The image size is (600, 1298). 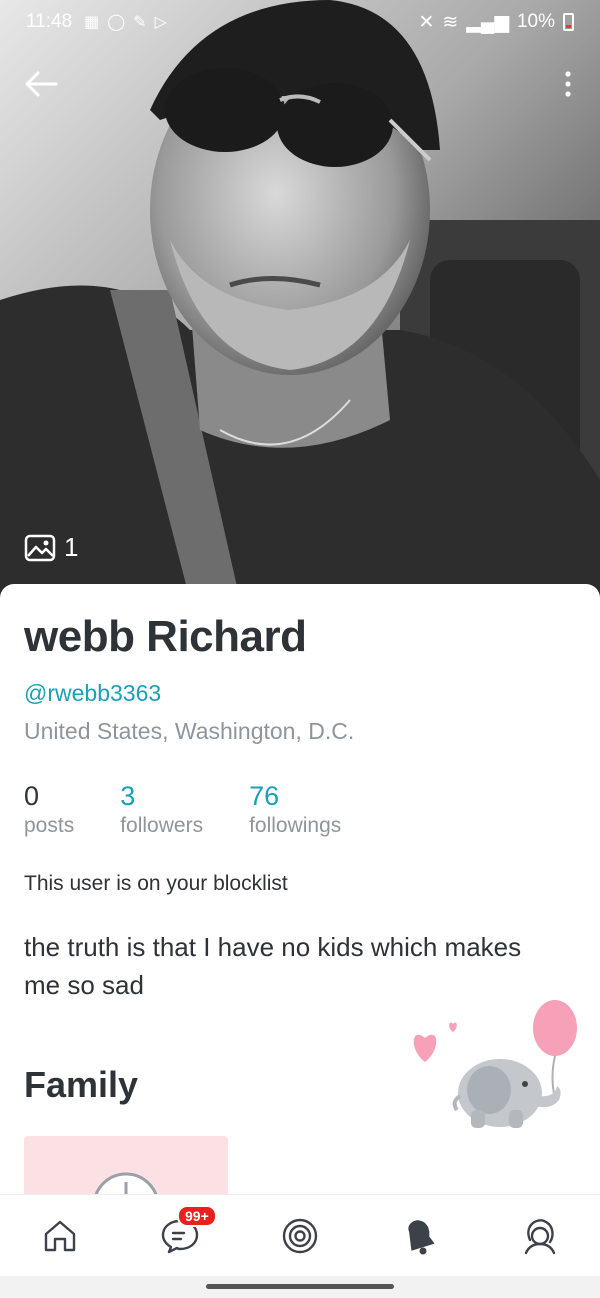 I want to click on nav-discover, so click(x=300, y=1236).